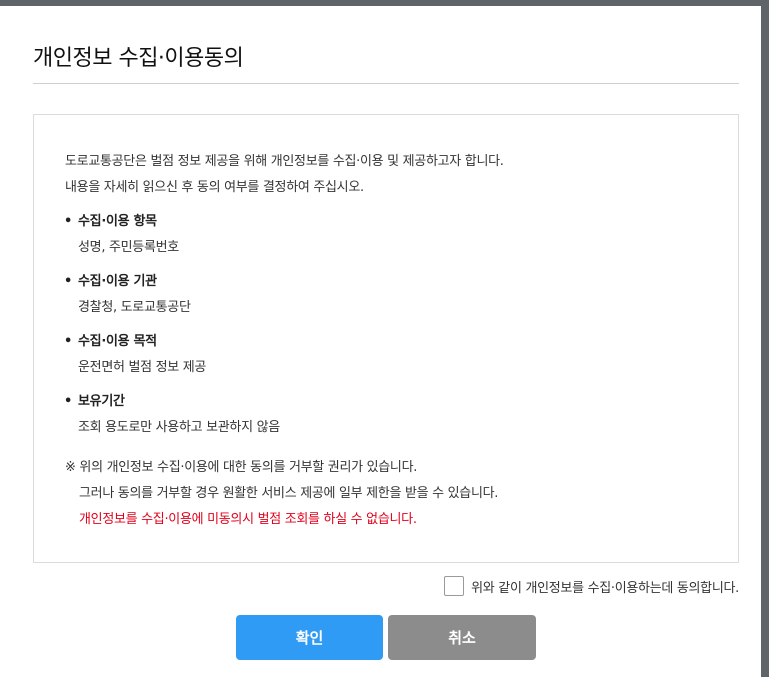  I want to click on section-collection-purpose: • 수집·이용 목적 운전면허 벌점 정보 제공, so click(135, 355).